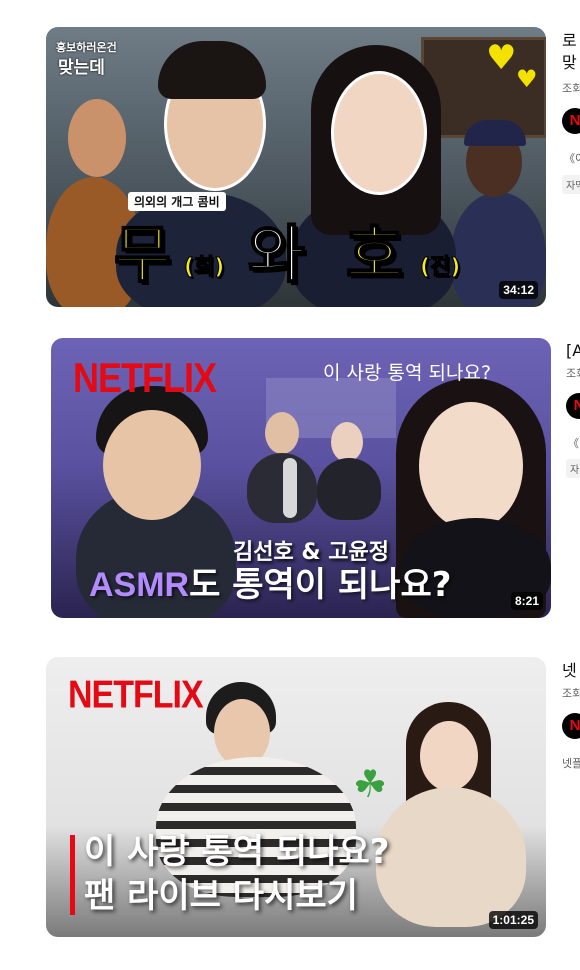 The width and height of the screenshot is (580, 970). Describe the element at coordinates (571, 671) in the screenshot. I see `video-title-line1: 넷` at that location.